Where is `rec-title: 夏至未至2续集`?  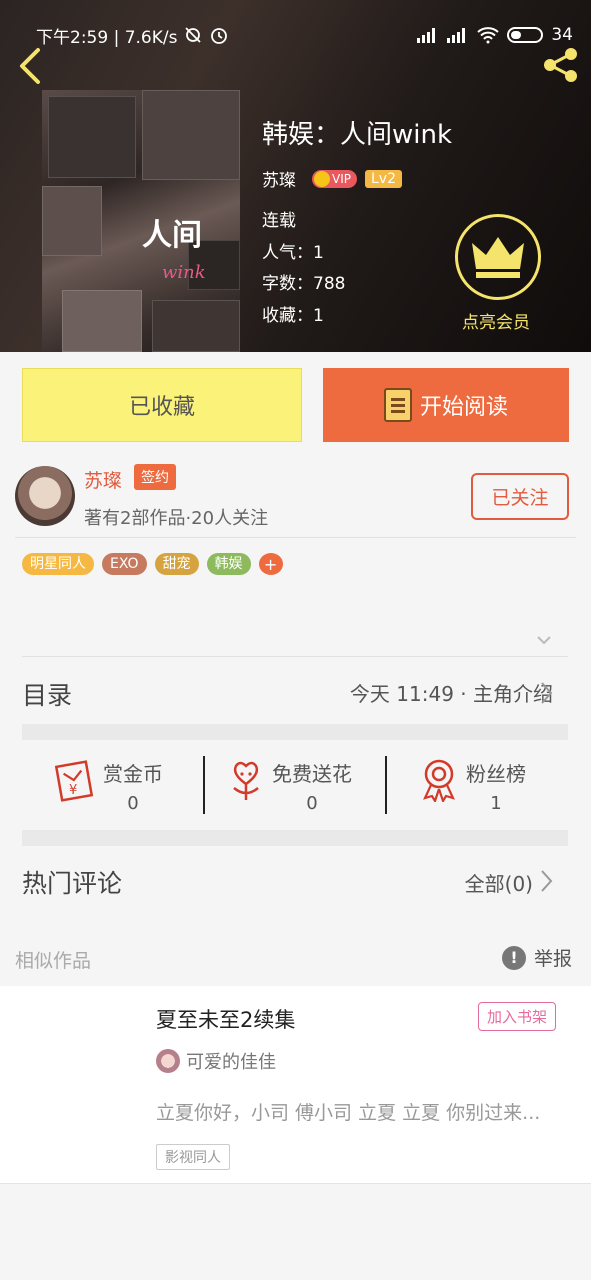 rec-title: 夏至未至2续集 is located at coordinates (225, 1019).